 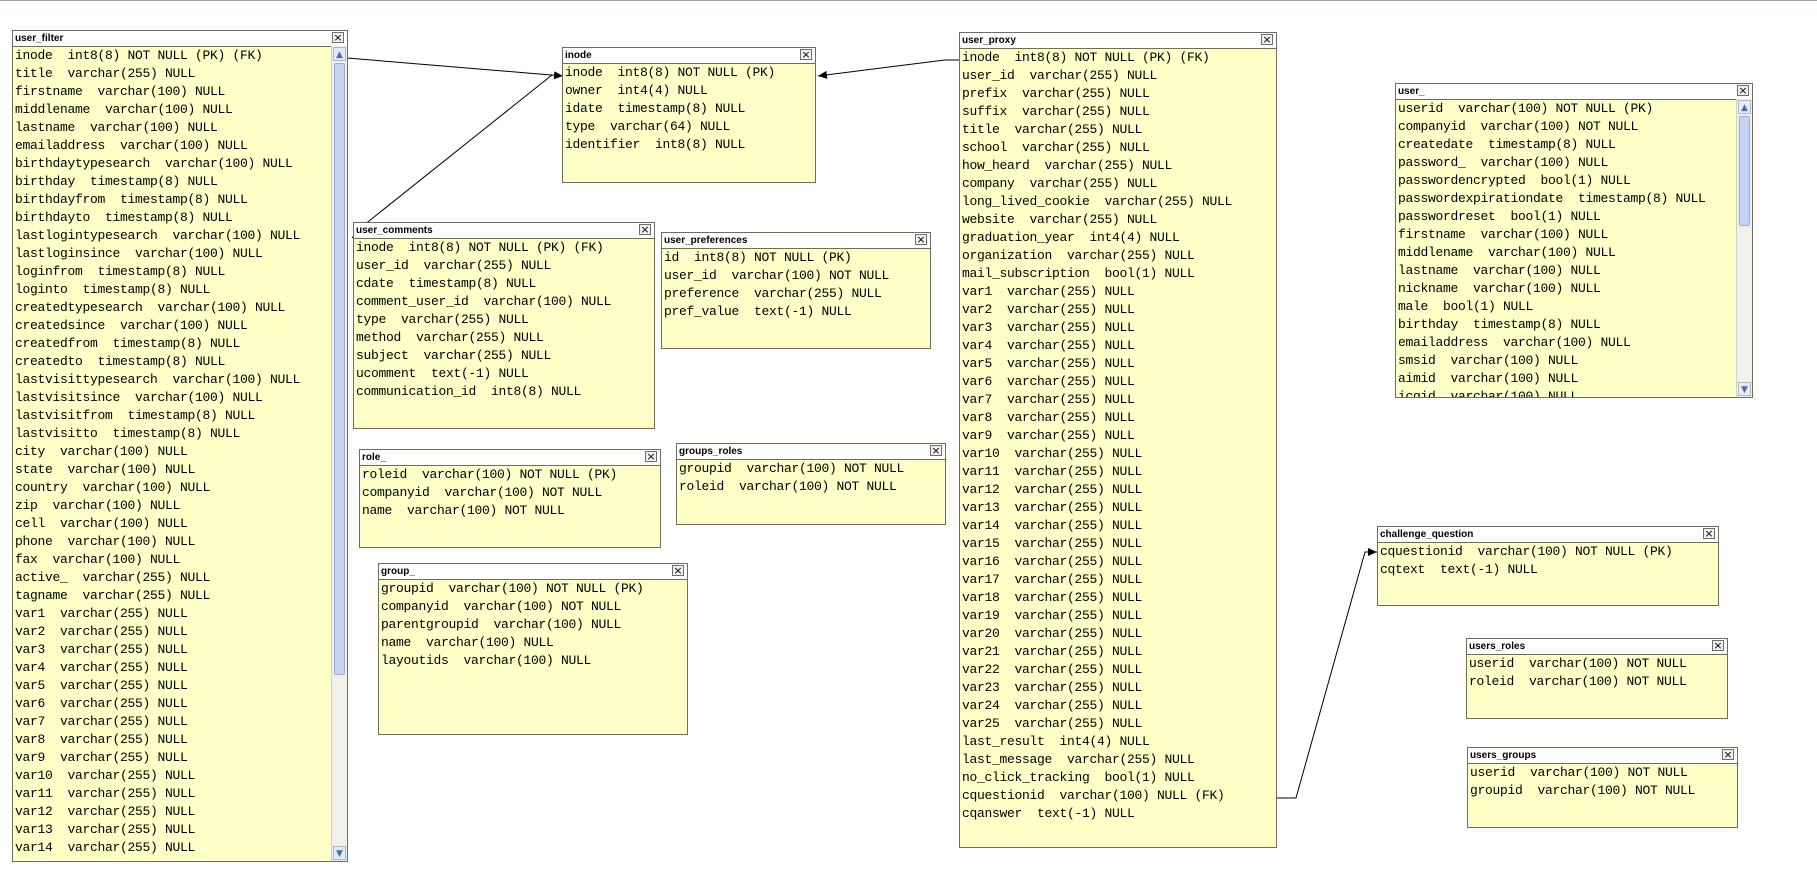 What do you see at coordinates (505, 374) in the screenshot?
I see `column-row: ucomment text(-1) NULL` at bounding box center [505, 374].